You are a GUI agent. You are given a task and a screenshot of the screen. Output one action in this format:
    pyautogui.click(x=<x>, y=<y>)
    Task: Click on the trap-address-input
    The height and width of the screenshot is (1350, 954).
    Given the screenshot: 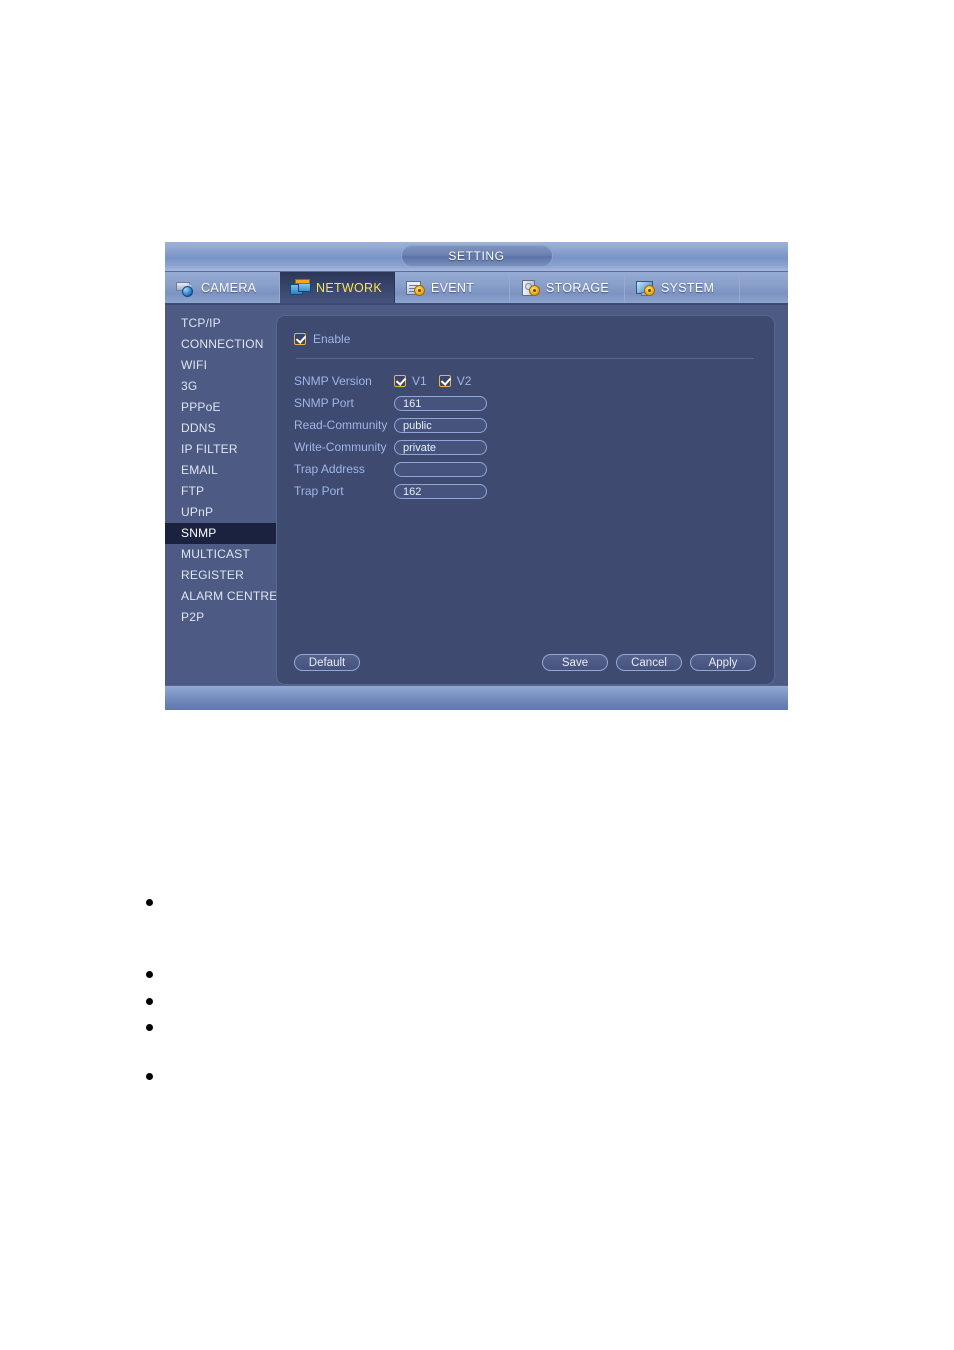 What is the action you would take?
    pyautogui.click(x=440, y=469)
    